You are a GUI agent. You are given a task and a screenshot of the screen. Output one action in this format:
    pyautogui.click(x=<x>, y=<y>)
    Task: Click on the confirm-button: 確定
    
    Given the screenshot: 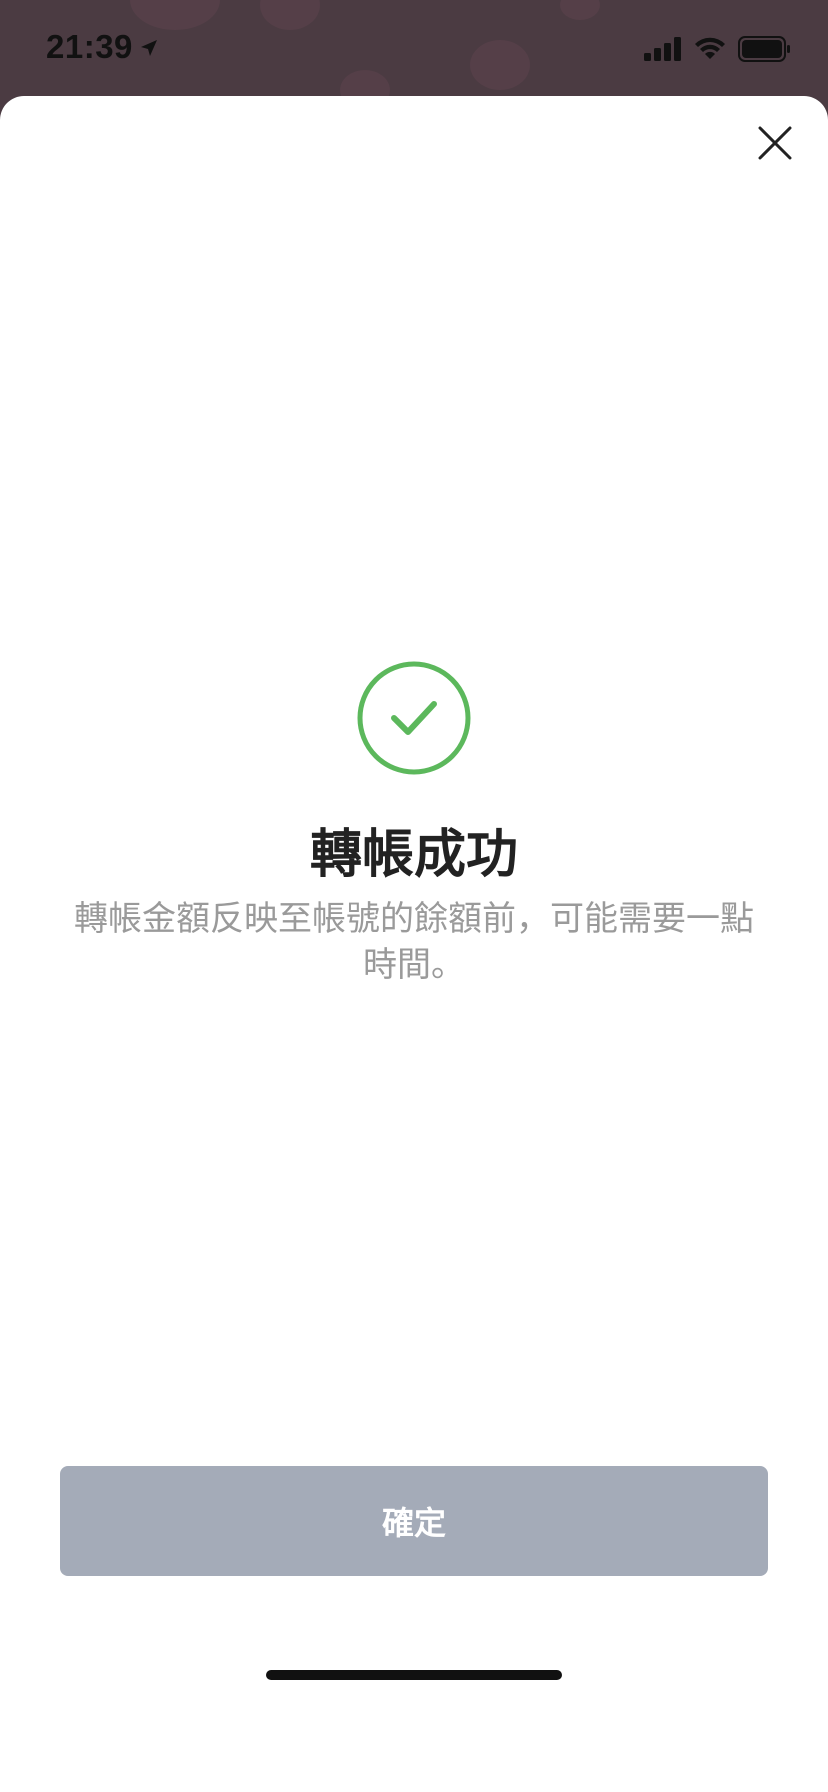 What is the action you would take?
    pyautogui.click(x=414, y=1521)
    